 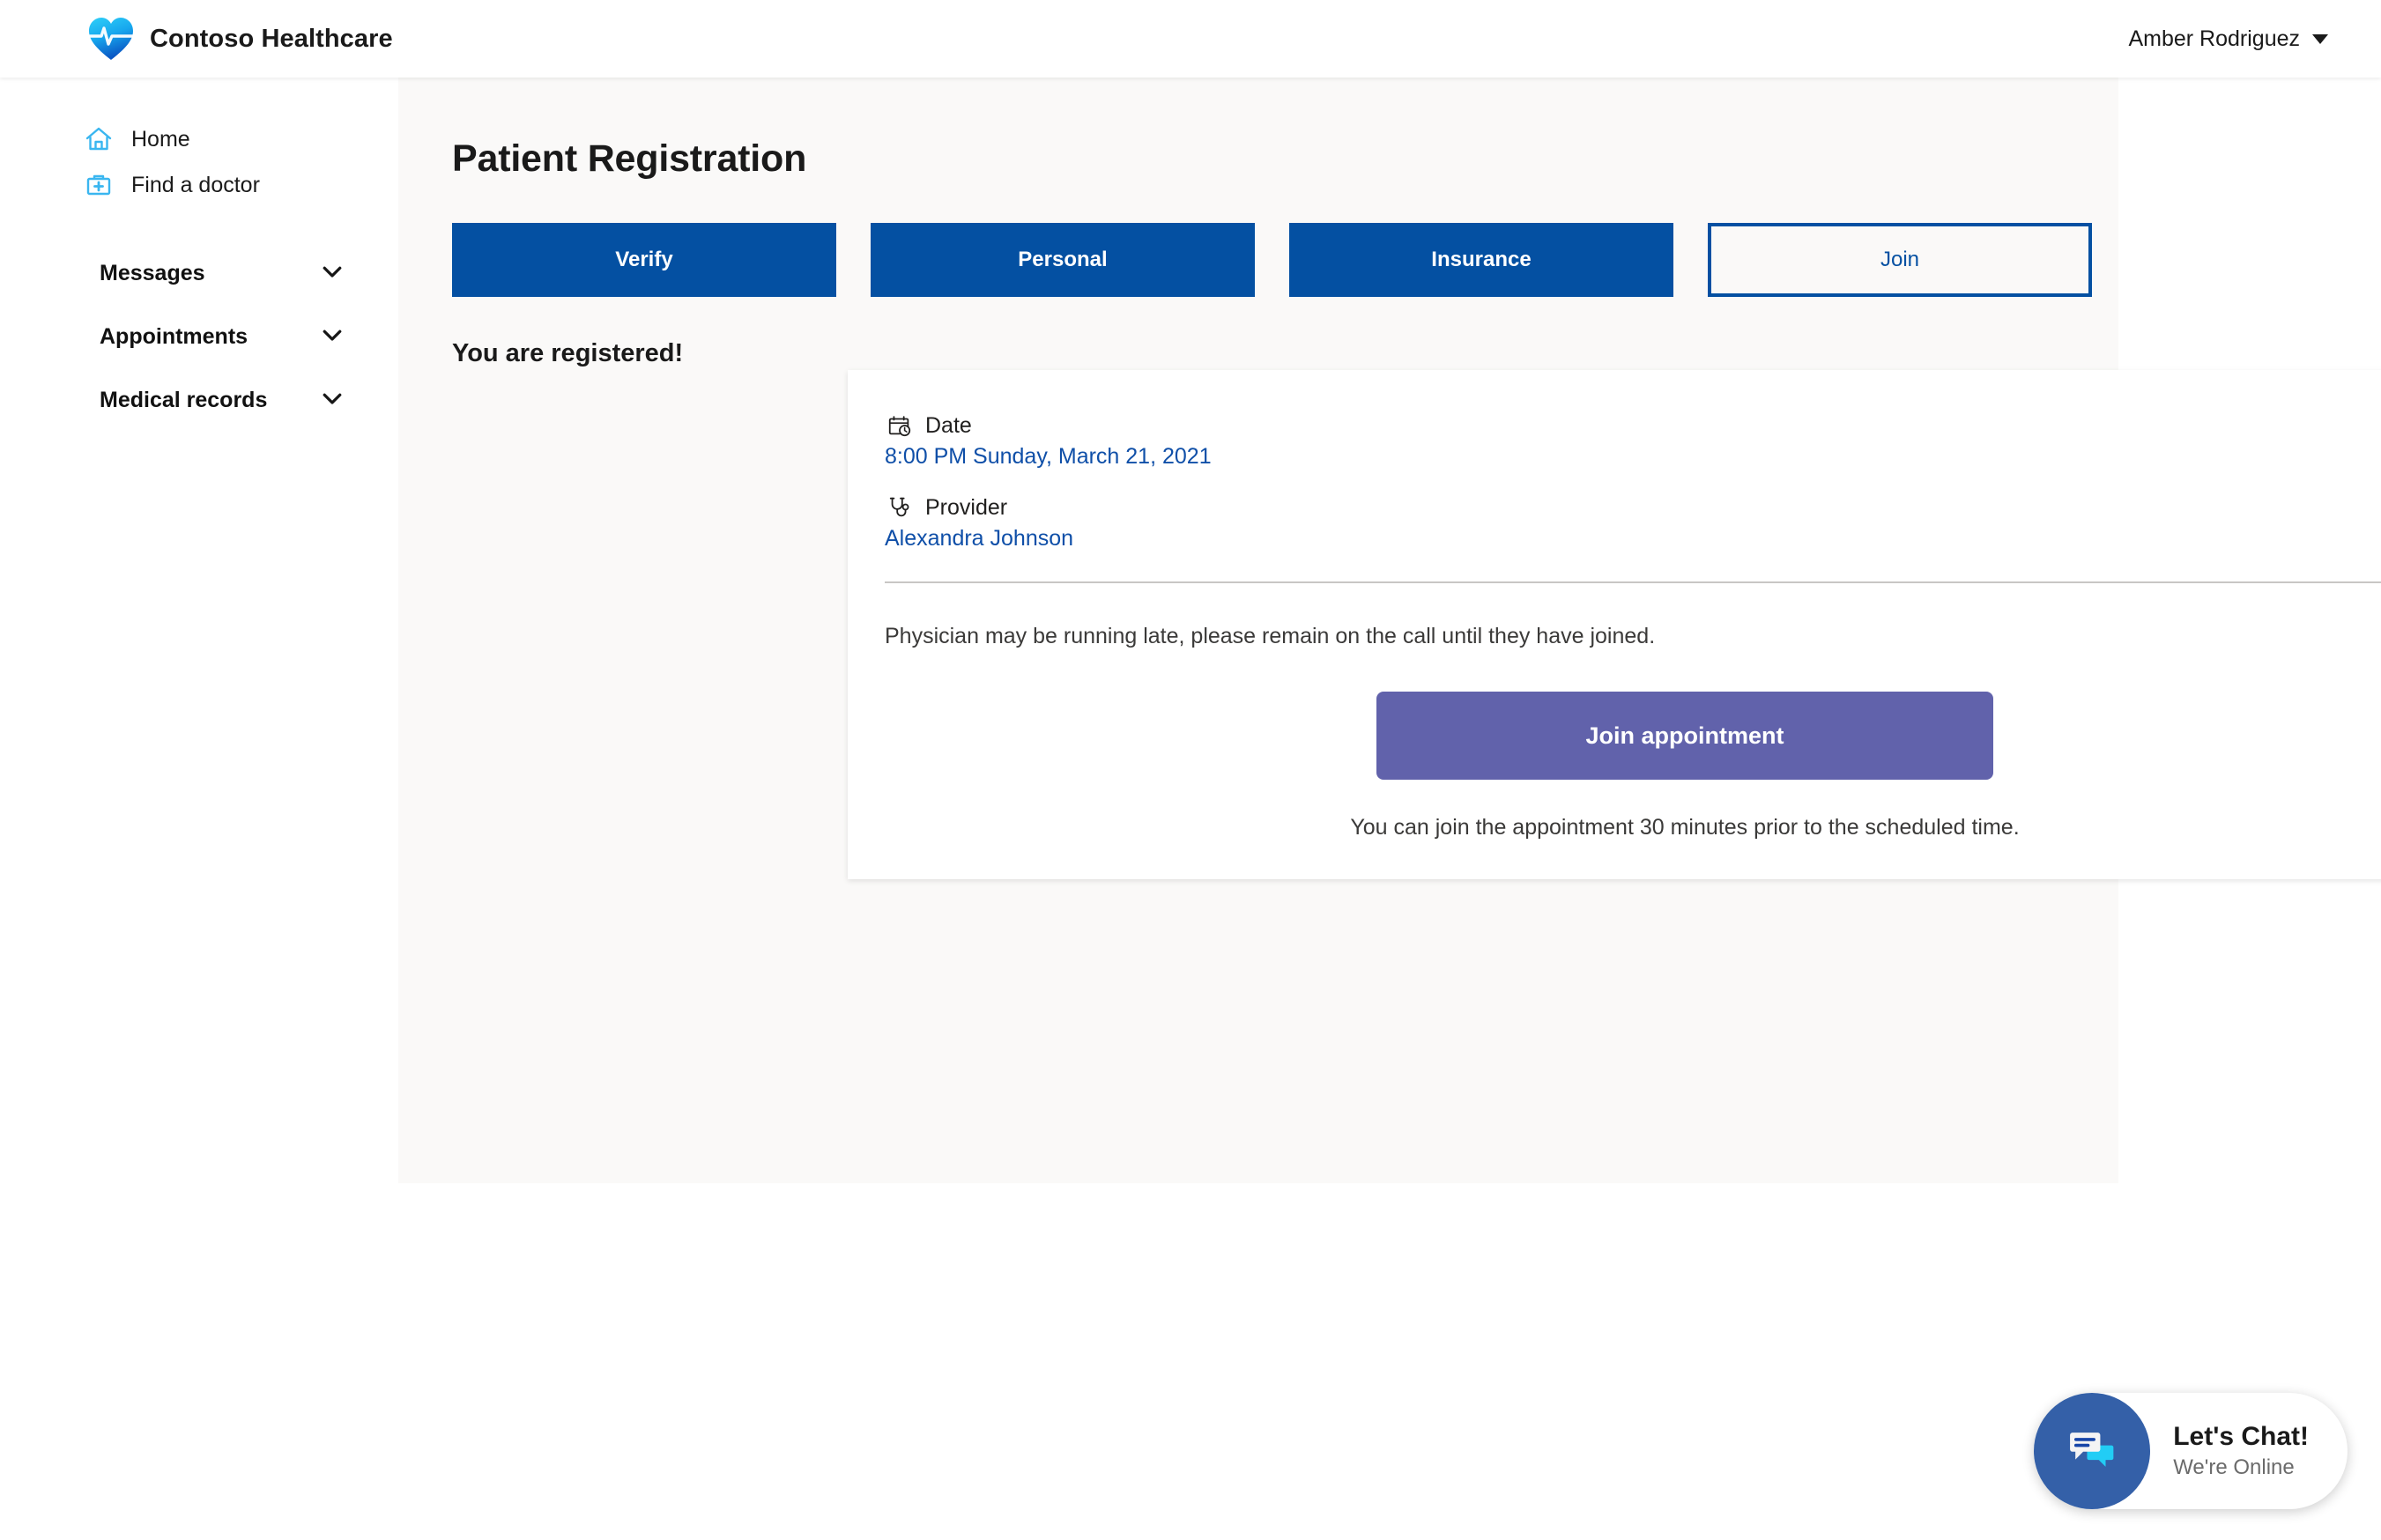 I want to click on sidebar-group-medical-records: Medical records, so click(x=199, y=400).